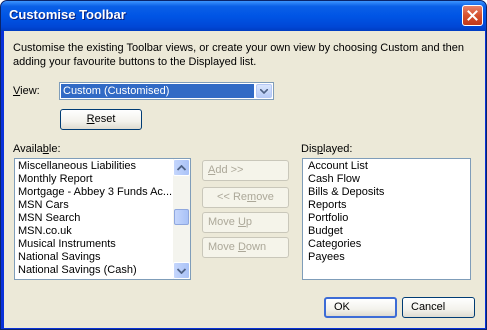 Image resolution: width=487 pixels, height=330 pixels. I want to click on add-button: Add >>, so click(245, 170).